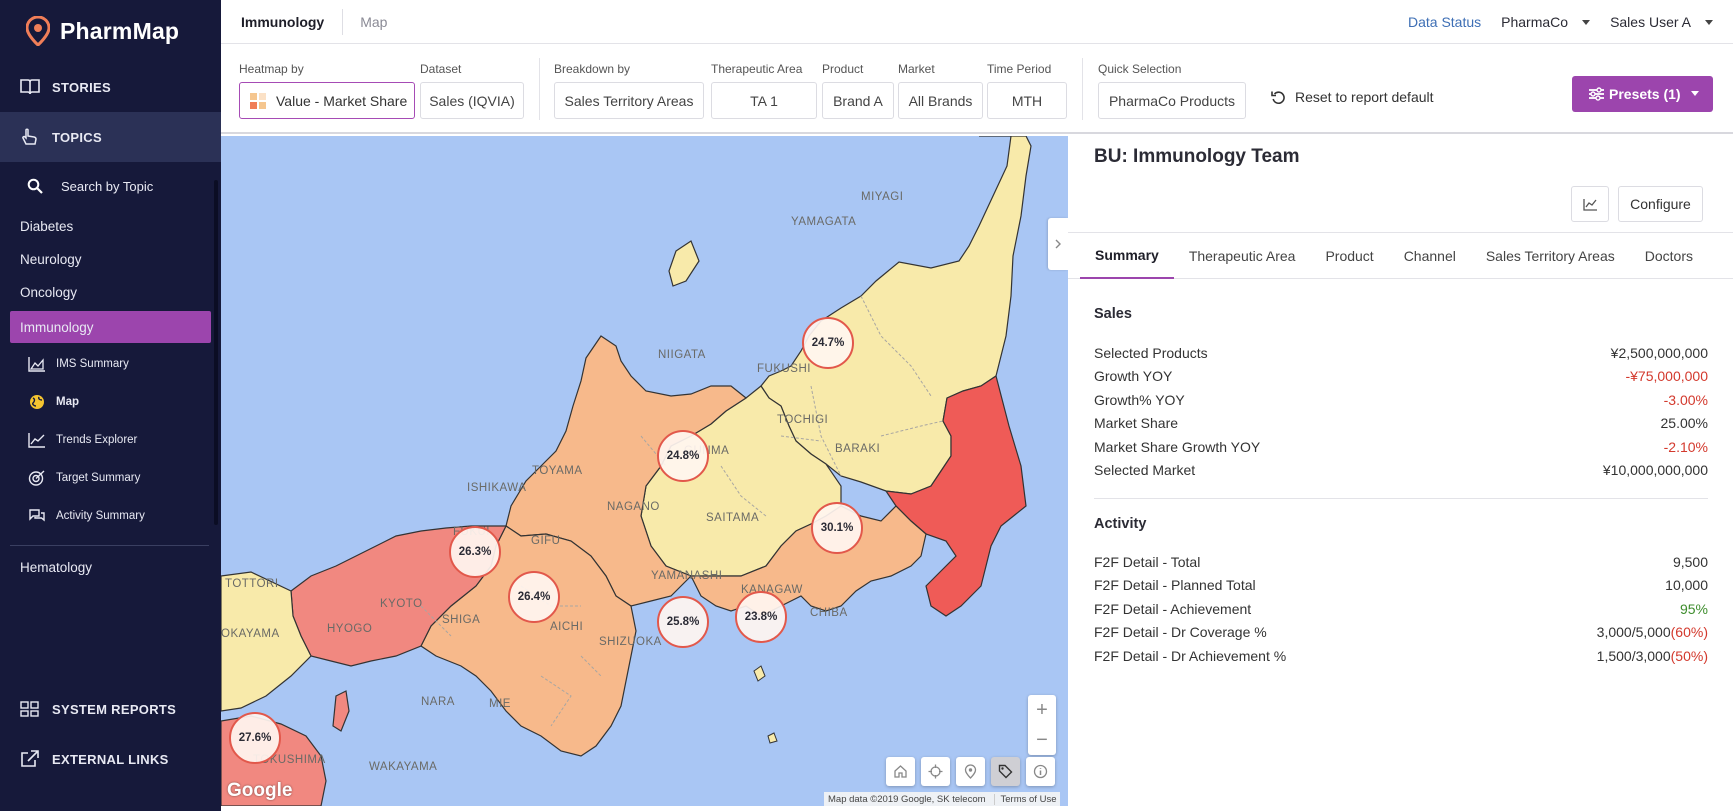 The height and width of the screenshot is (811, 1733). Describe the element at coordinates (970, 771) in the screenshot. I see `marker-button` at that location.